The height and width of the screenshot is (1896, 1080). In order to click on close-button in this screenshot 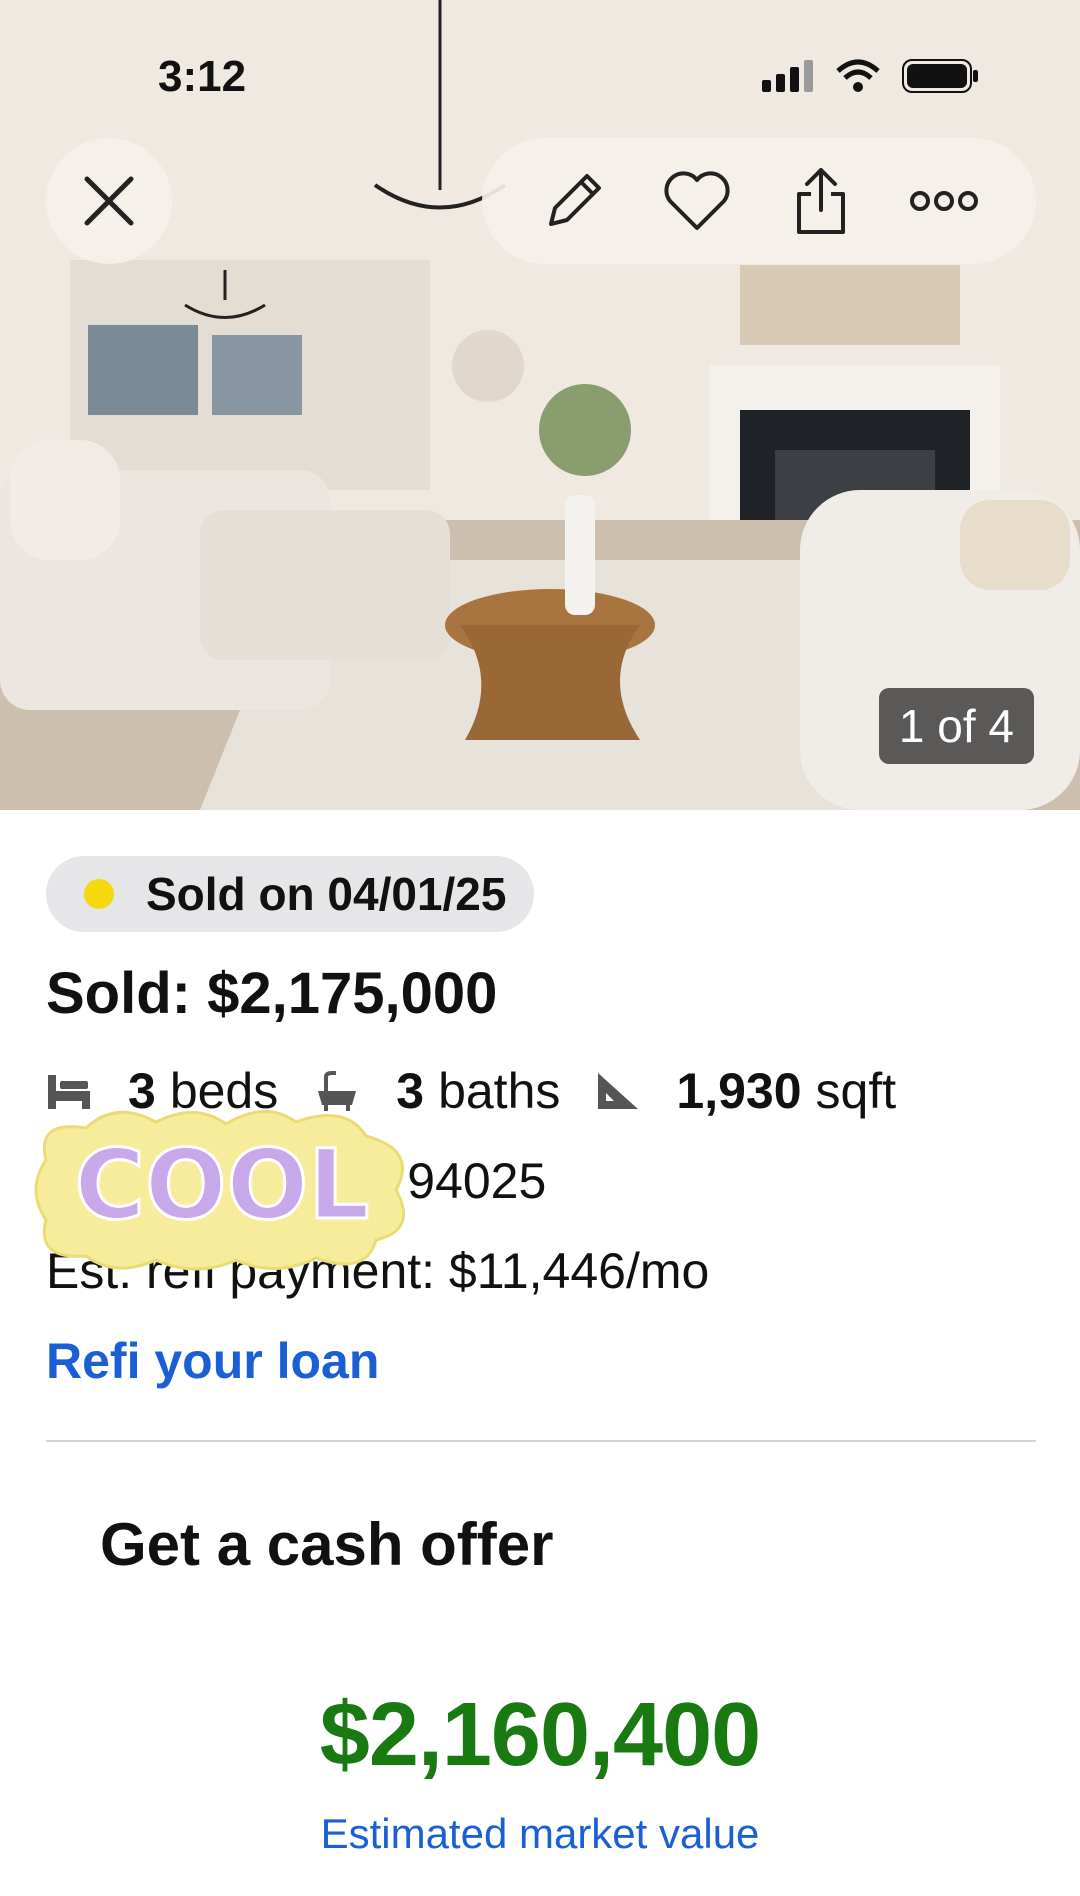, I will do `click(109, 201)`.